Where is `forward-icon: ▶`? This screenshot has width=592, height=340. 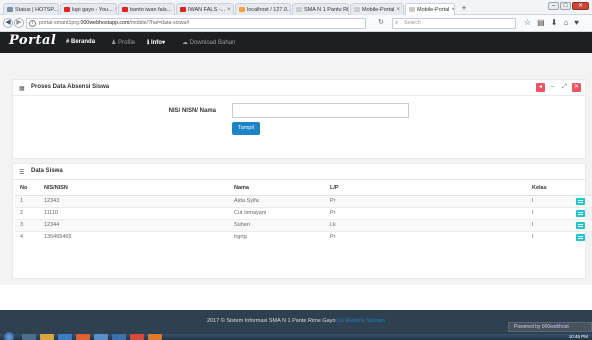 forward-icon: ▶ is located at coordinates (19, 23).